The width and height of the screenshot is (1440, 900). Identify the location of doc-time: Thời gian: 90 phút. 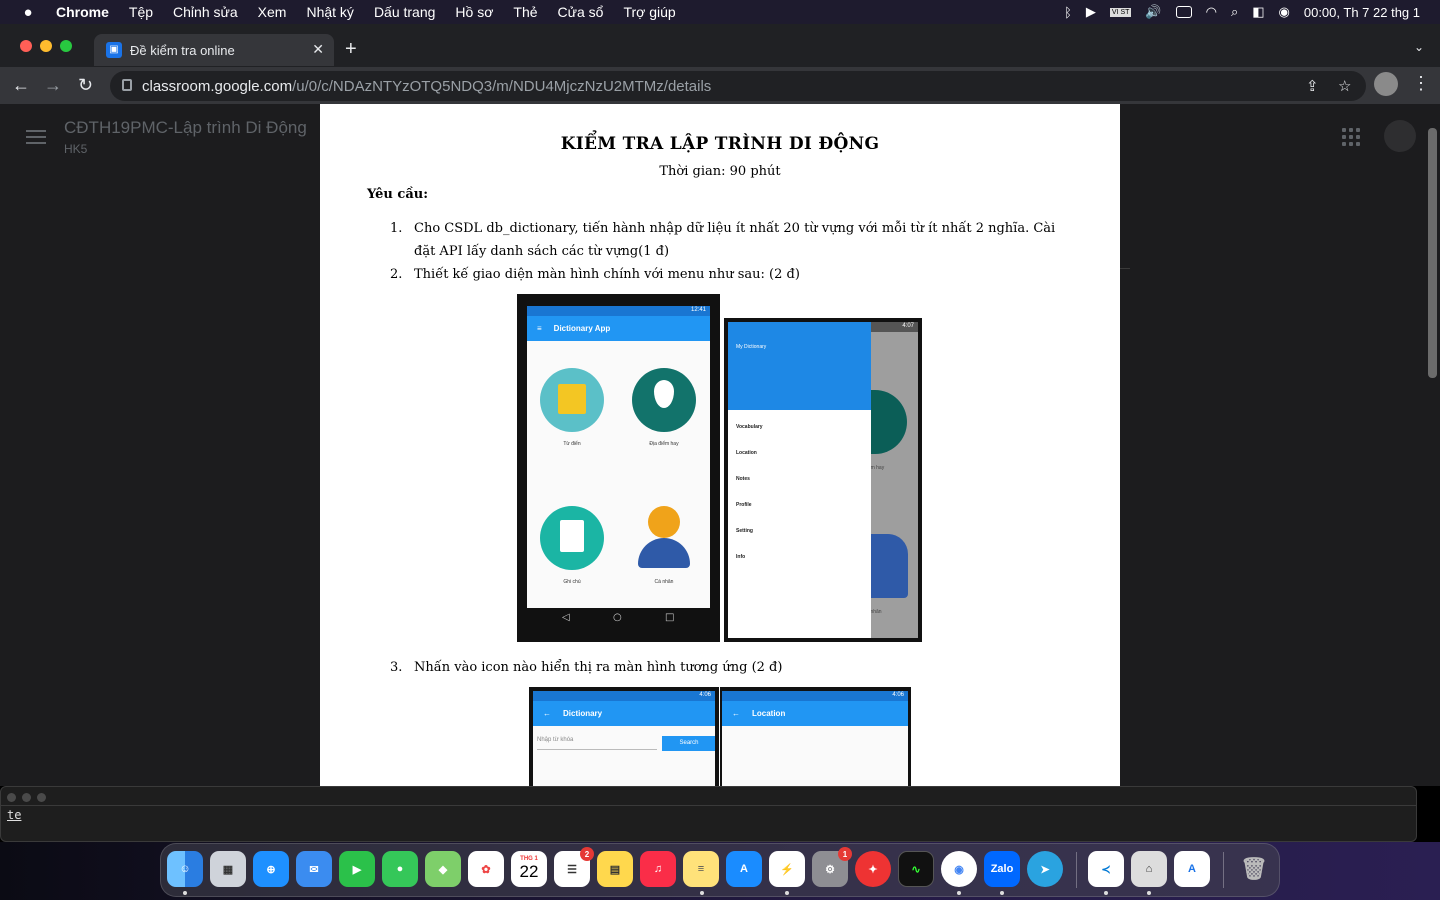
(720, 171).